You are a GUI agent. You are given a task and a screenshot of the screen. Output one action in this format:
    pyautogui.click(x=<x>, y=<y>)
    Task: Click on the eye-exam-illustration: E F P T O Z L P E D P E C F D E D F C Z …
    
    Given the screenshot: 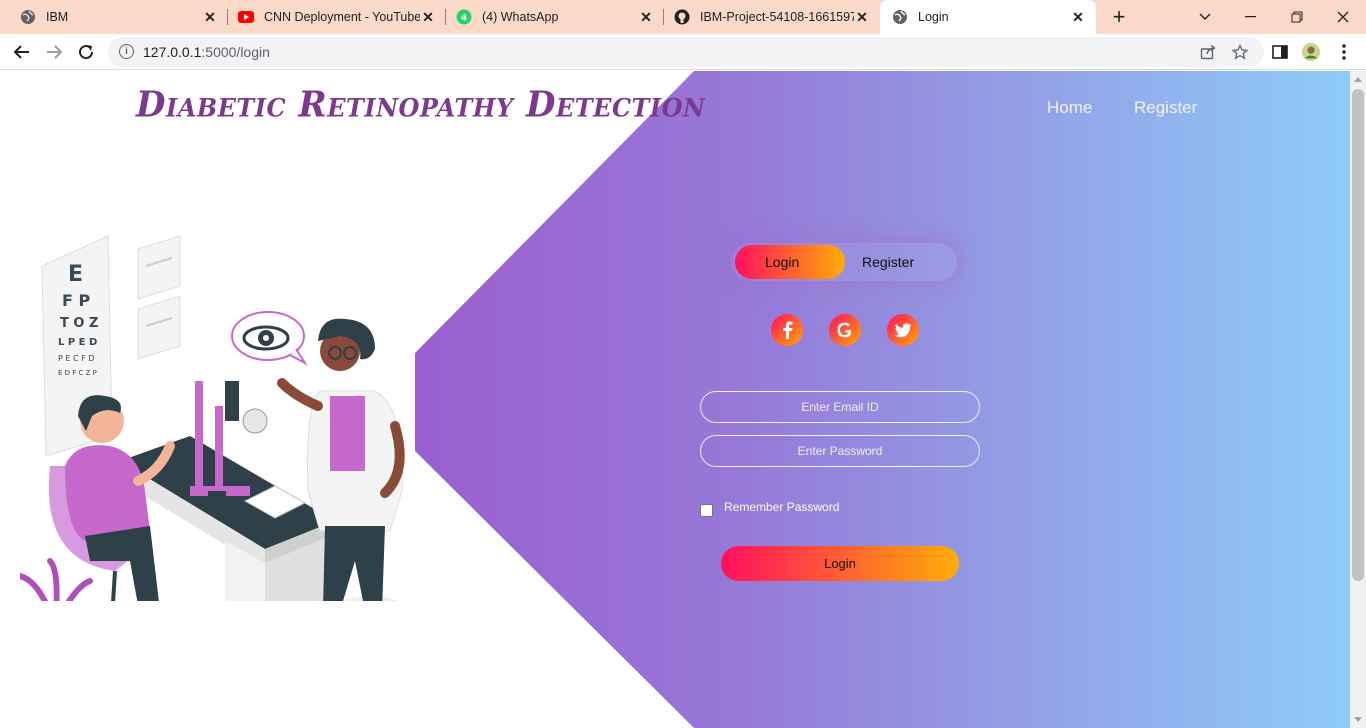 What is the action you would take?
    pyautogui.click(x=212, y=418)
    